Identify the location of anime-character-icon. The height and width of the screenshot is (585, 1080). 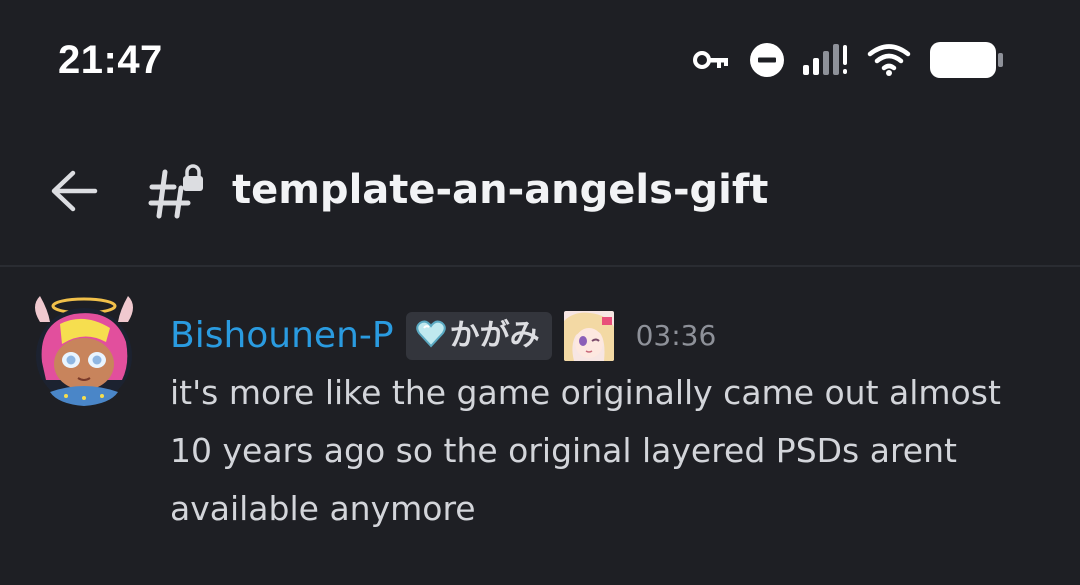
(588, 336).